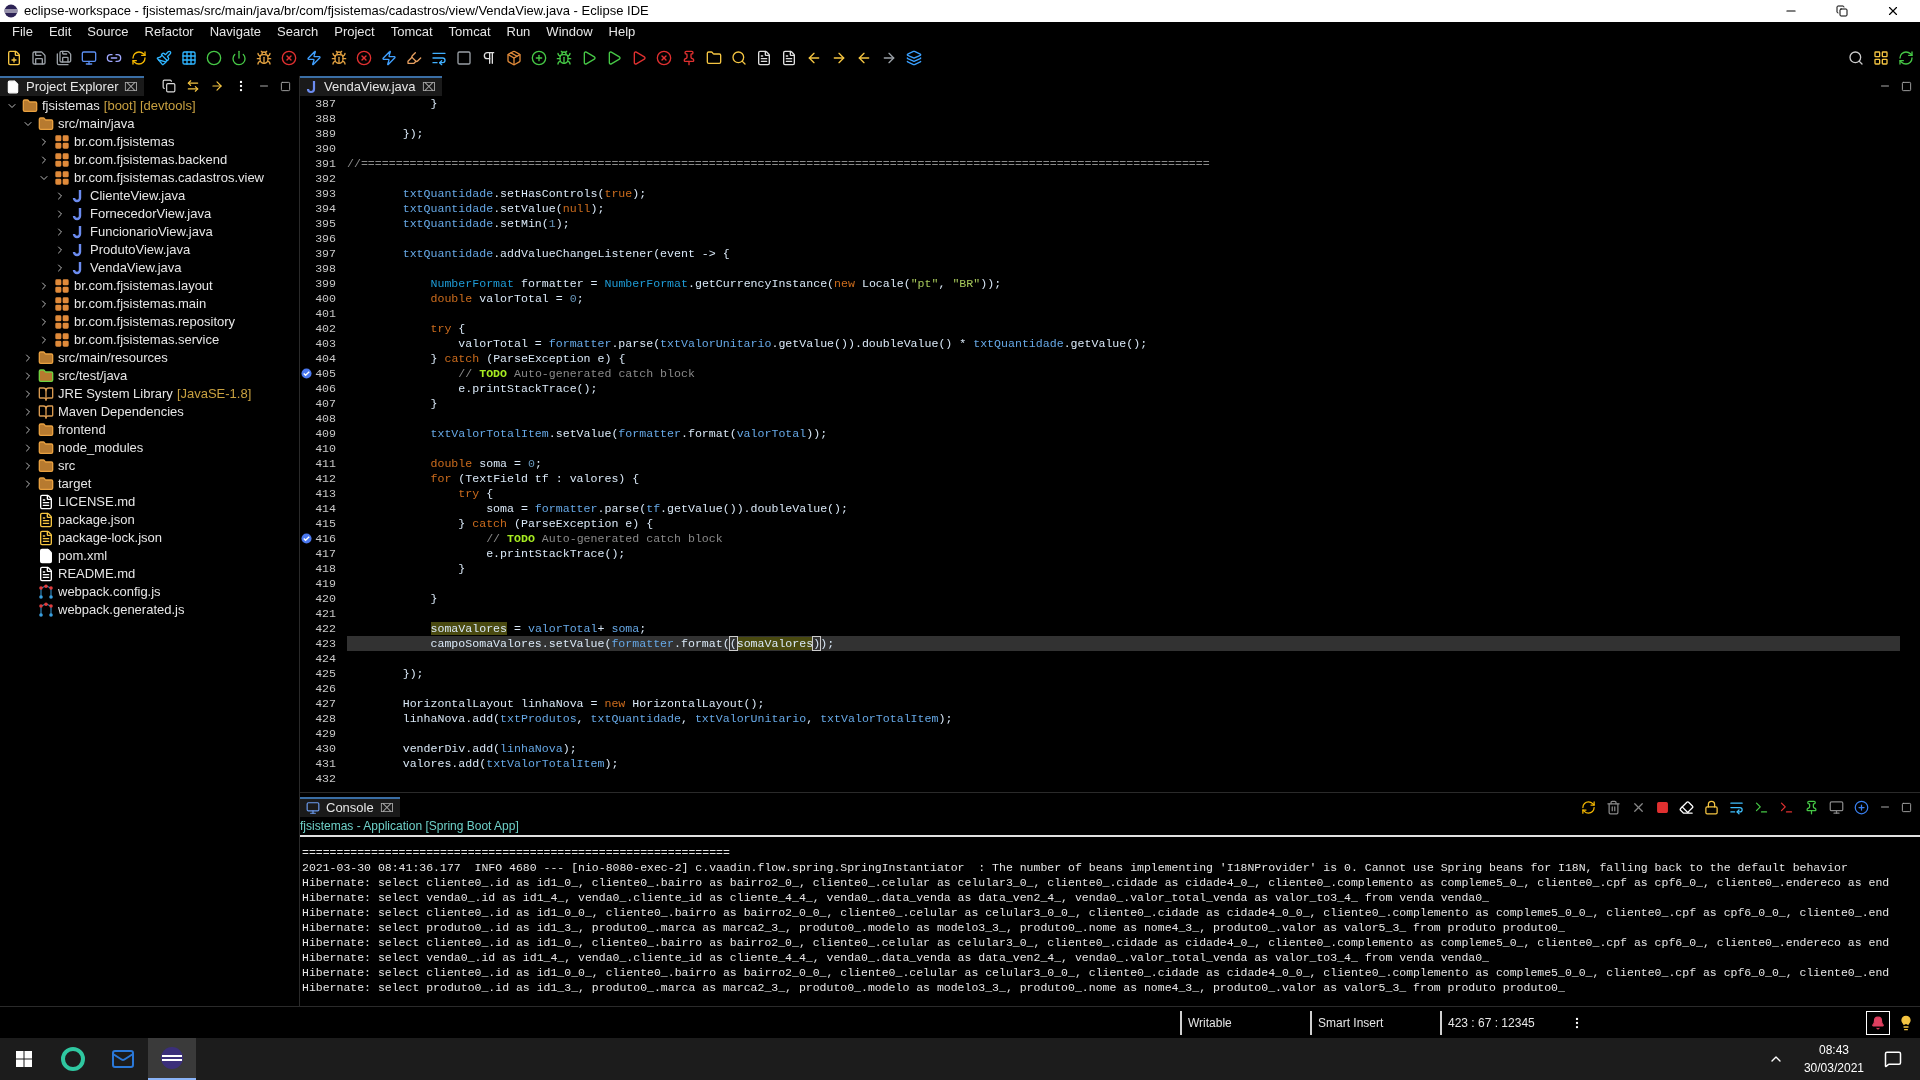 The width and height of the screenshot is (1920, 1080). Describe the element at coordinates (518, 32) in the screenshot. I see `menu-item: Run` at that location.